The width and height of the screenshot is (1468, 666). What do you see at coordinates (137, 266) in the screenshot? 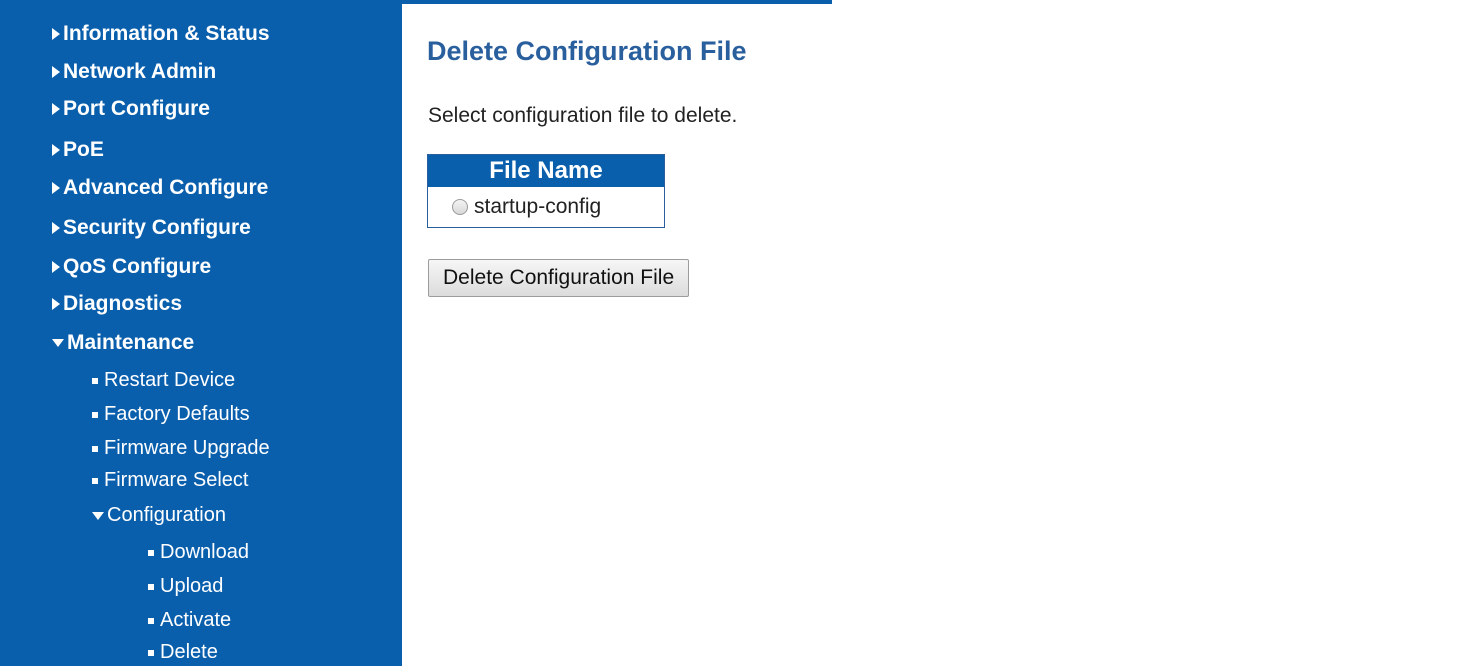
I see `sidebar-item-label: QoS Configure` at bounding box center [137, 266].